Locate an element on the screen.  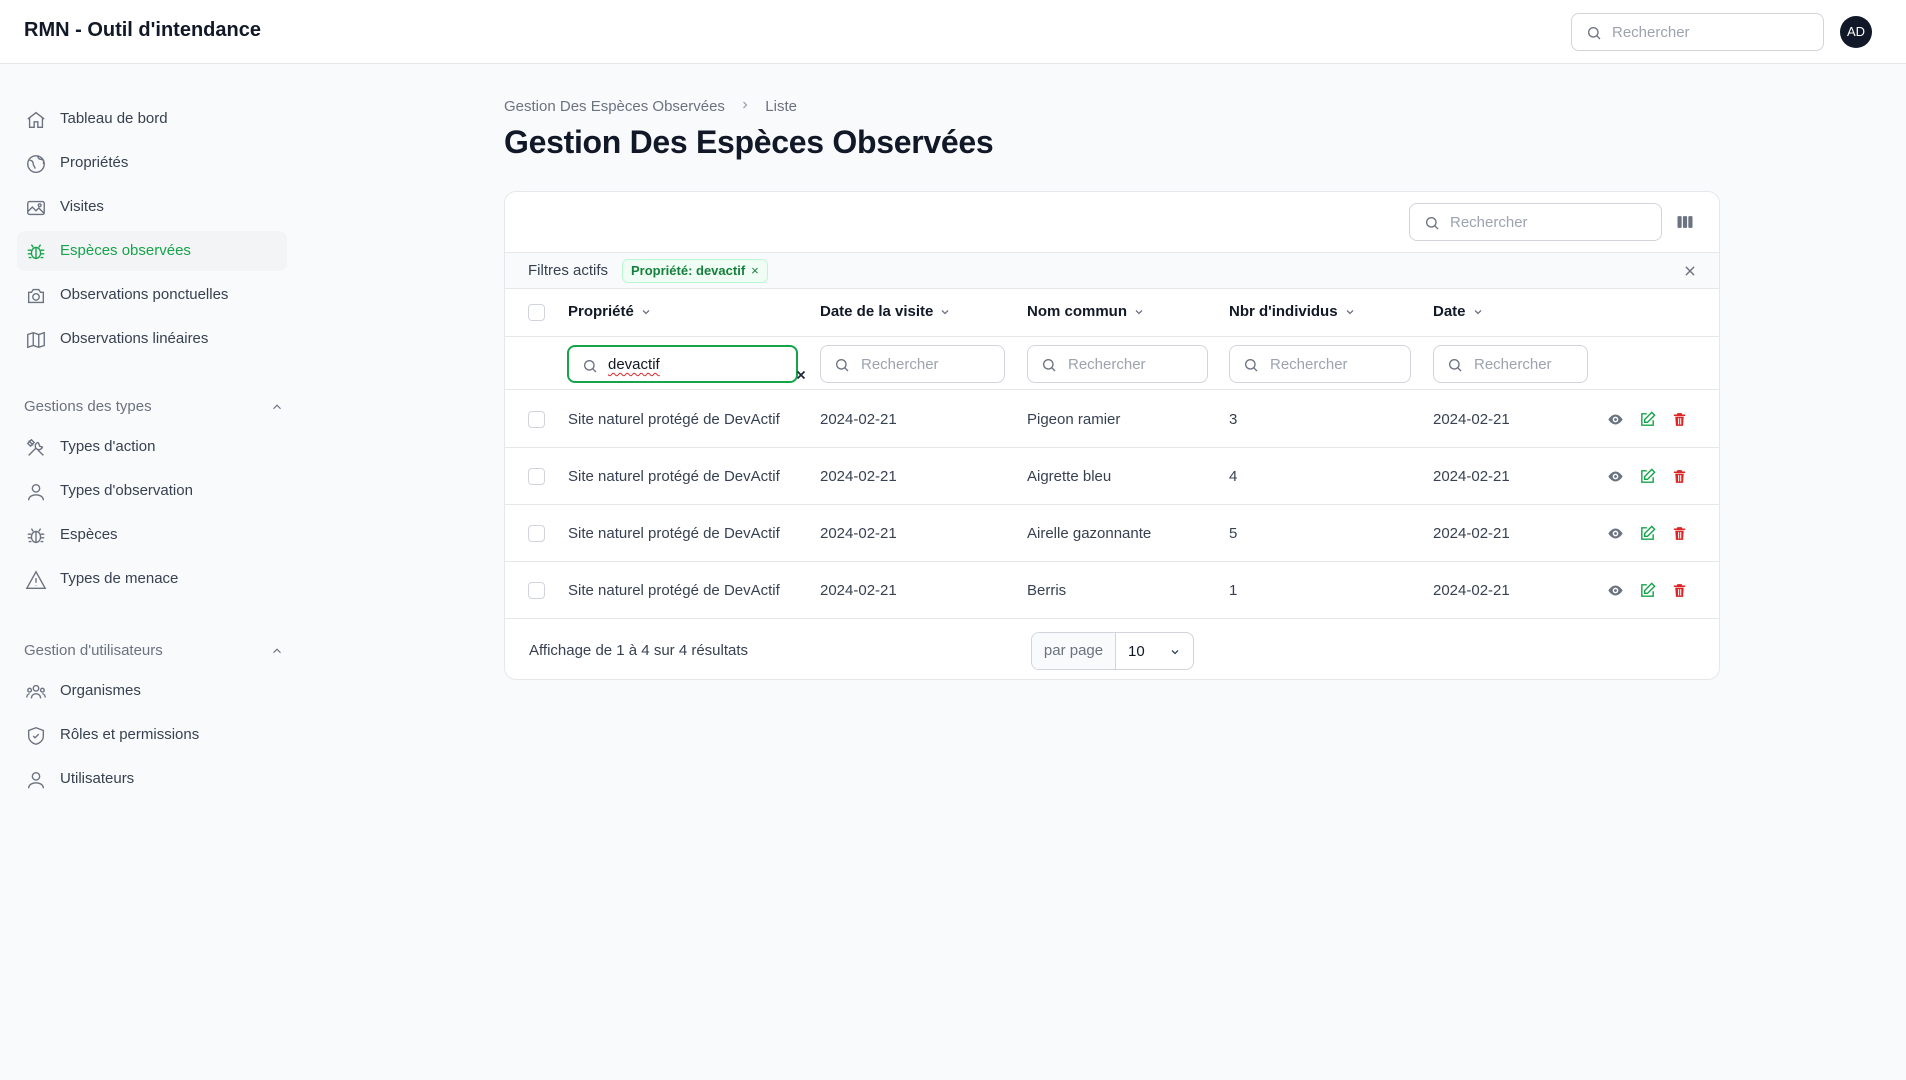
sidebar-item-visites: Visites is located at coordinates (152, 207).